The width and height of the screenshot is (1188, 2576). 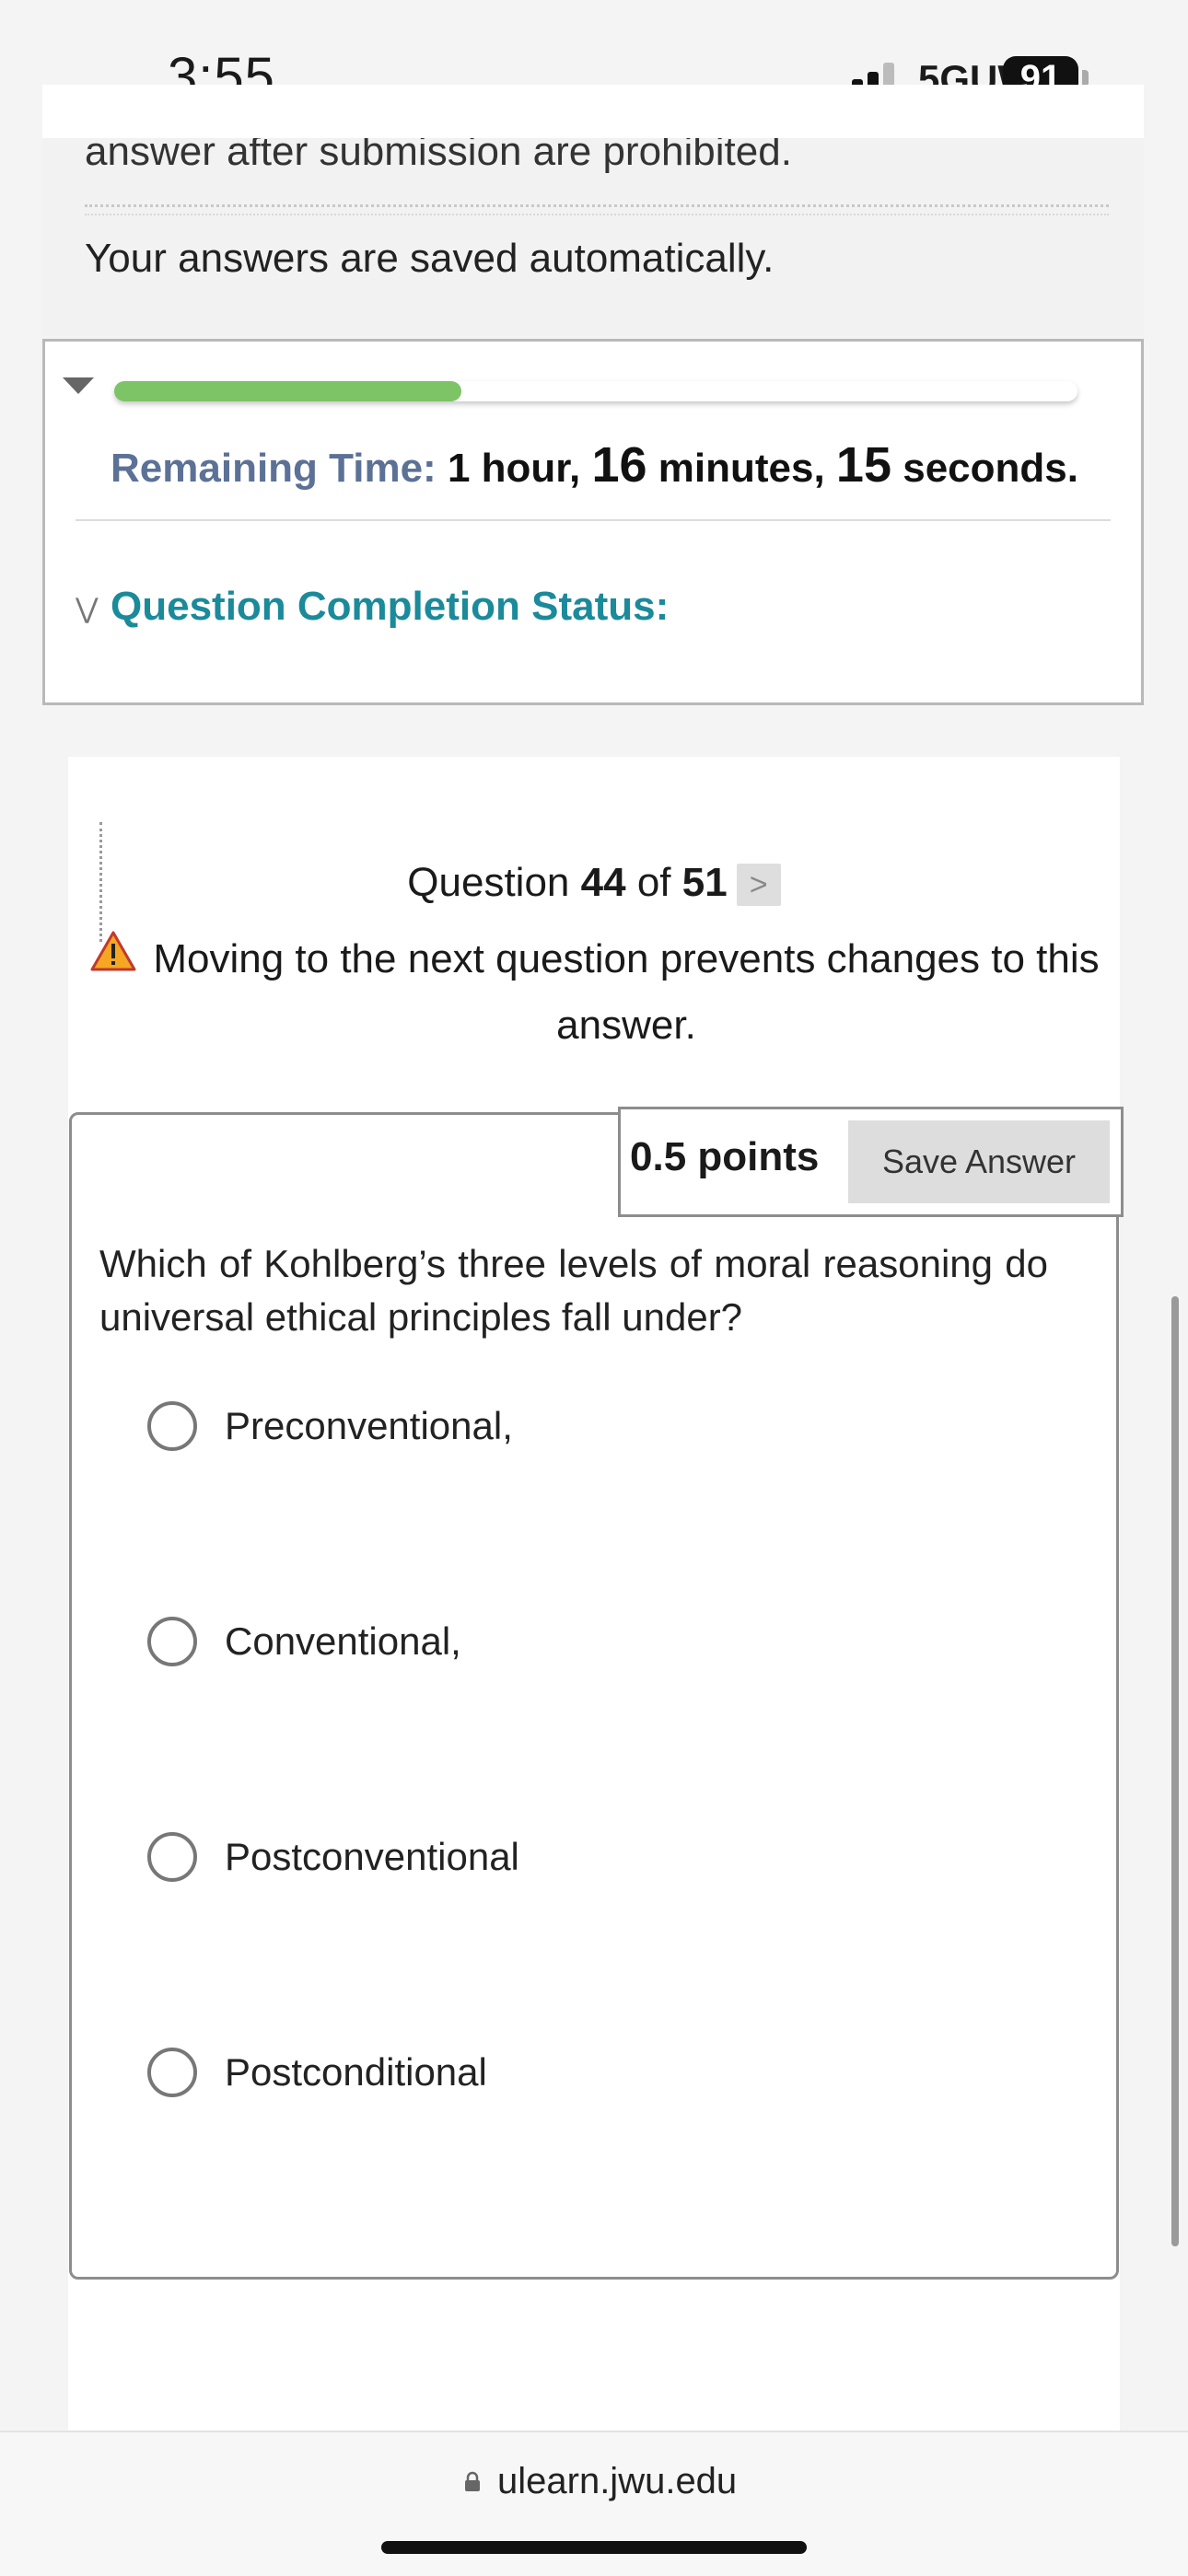 I want to click on answer-option: Preconventional,, so click(x=330, y=1426).